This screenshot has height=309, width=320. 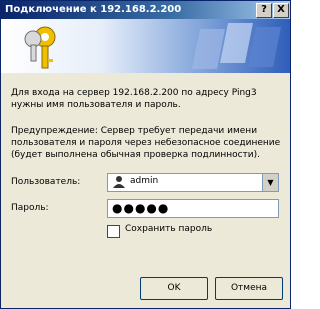 What do you see at coordinates (40, 47) in the screenshot?
I see `keys-icon` at bounding box center [40, 47].